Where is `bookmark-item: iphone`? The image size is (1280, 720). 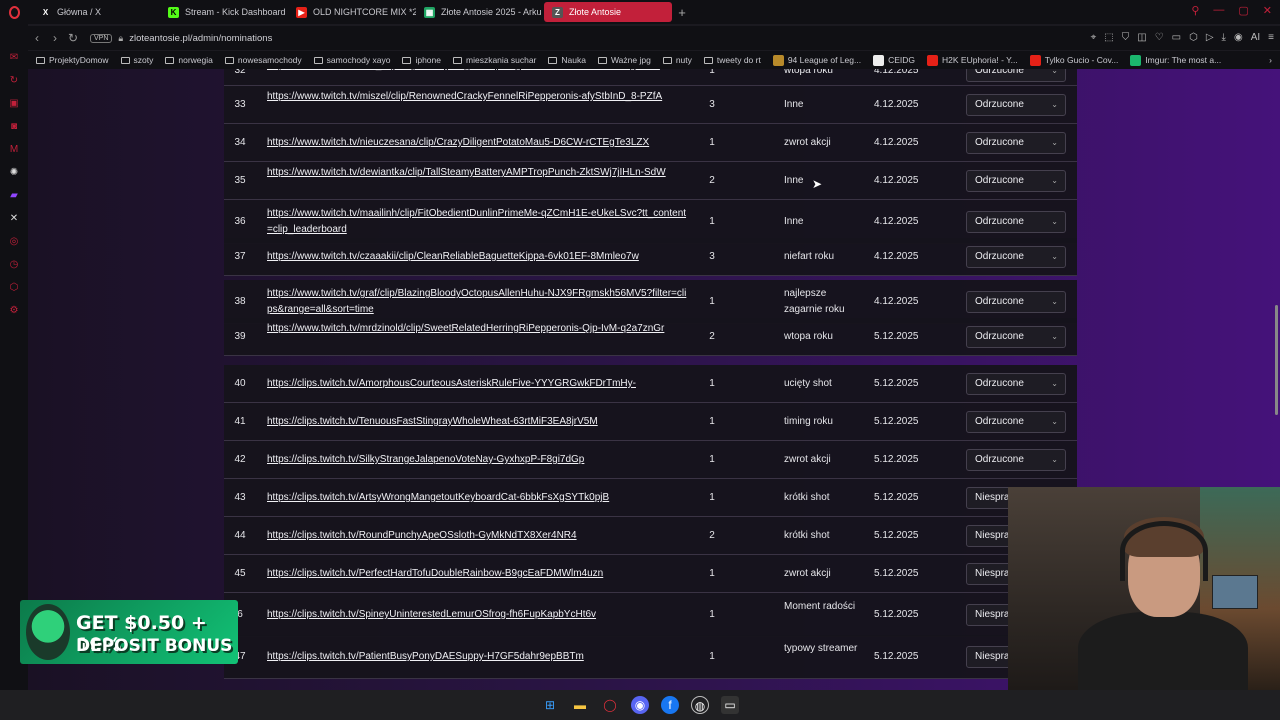 bookmark-item: iphone is located at coordinates (421, 60).